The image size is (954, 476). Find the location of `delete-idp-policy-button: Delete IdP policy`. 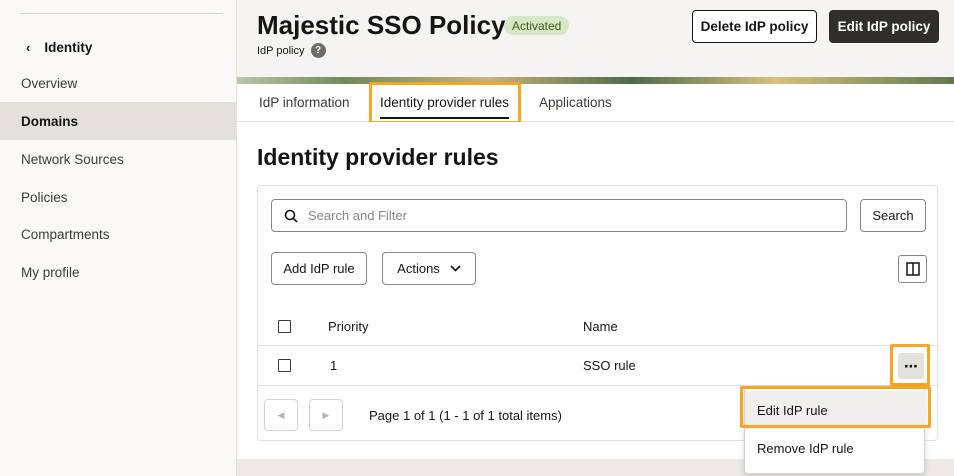

delete-idp-policy-button: Delete IdP policy is located at coordinates (754, 26).